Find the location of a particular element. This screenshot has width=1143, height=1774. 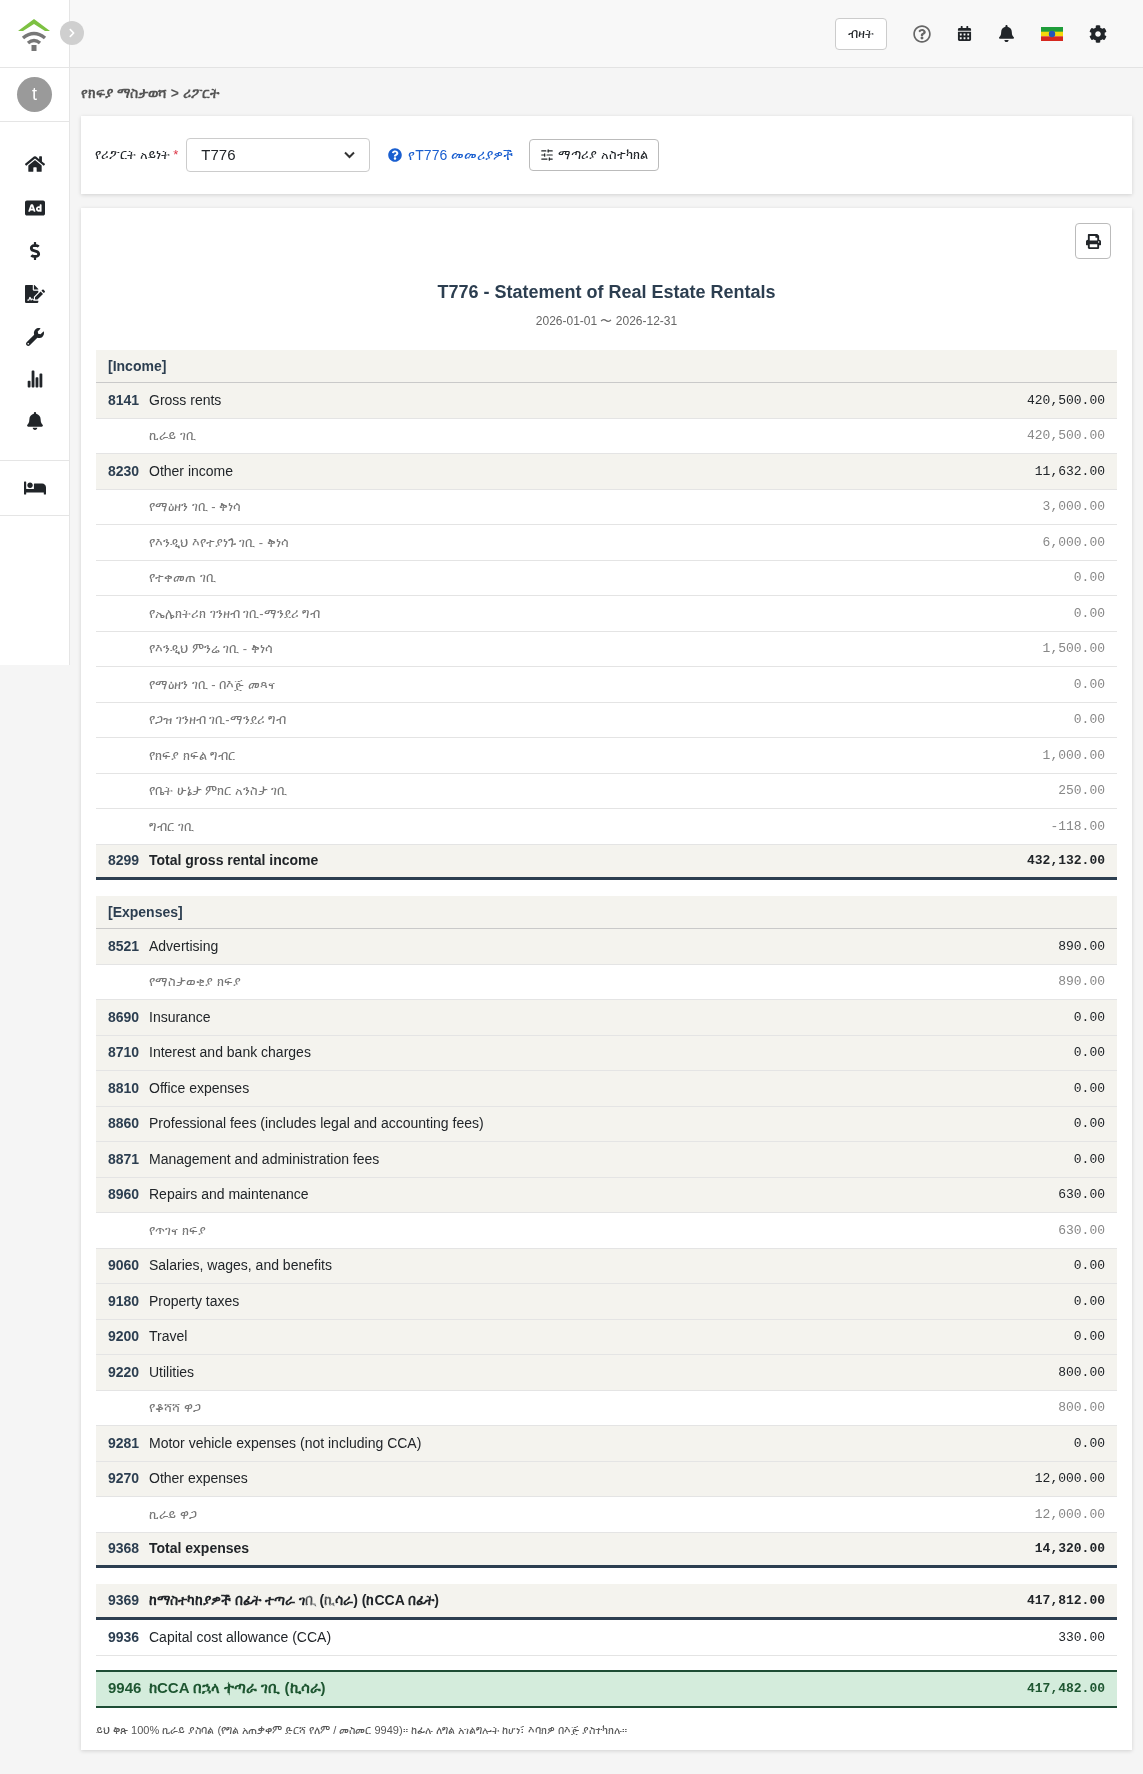

line-code: 8710 is located at coordinates (124, 1053).